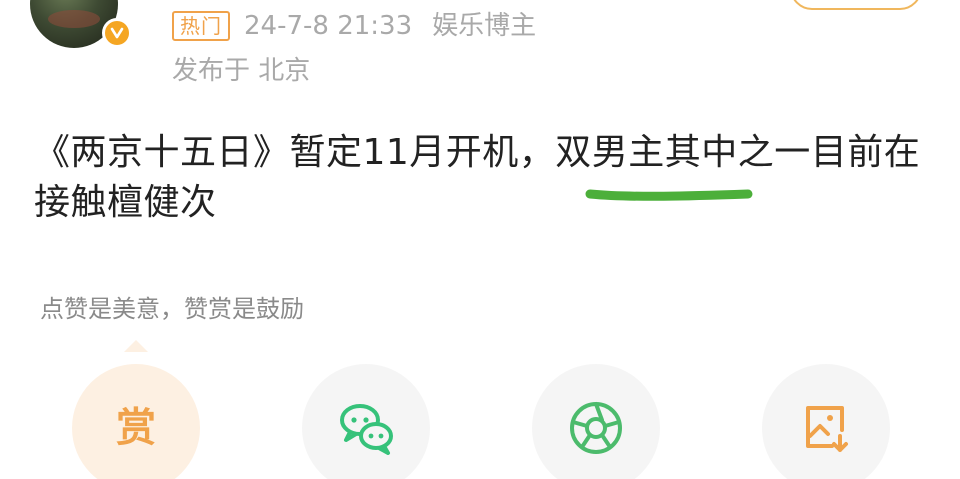 The width and height of the screenshot is (960, 479). I want to click on post-location: 发布于 北京, so click(241, 71).